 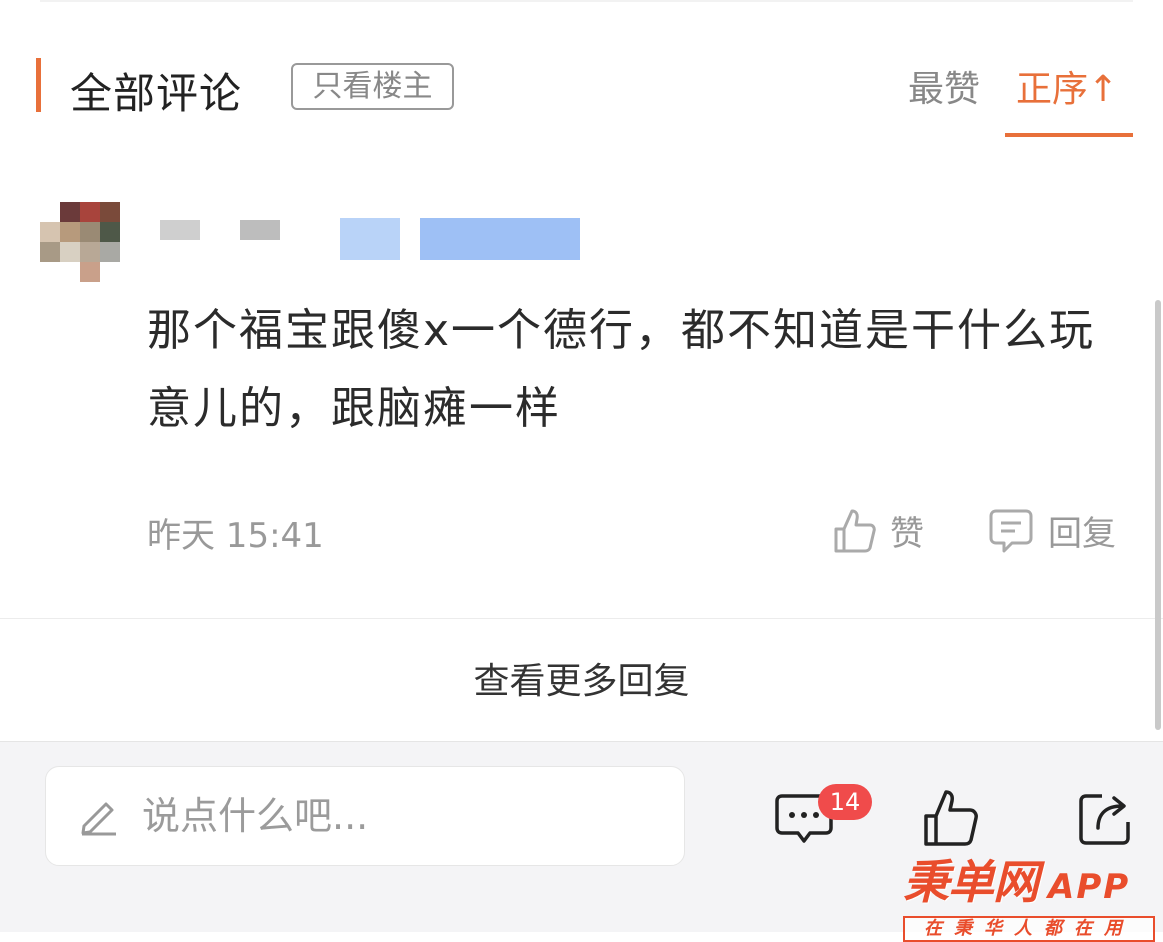 I want to click on comment-timestamp: 昨天 15:41, so click(x=235, y=536).